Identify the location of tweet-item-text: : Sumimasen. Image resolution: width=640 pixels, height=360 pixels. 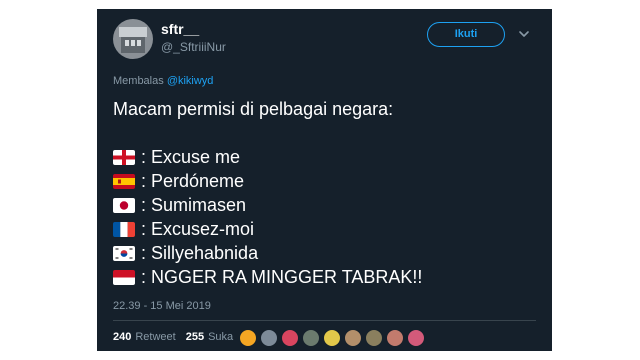
(194, 204).